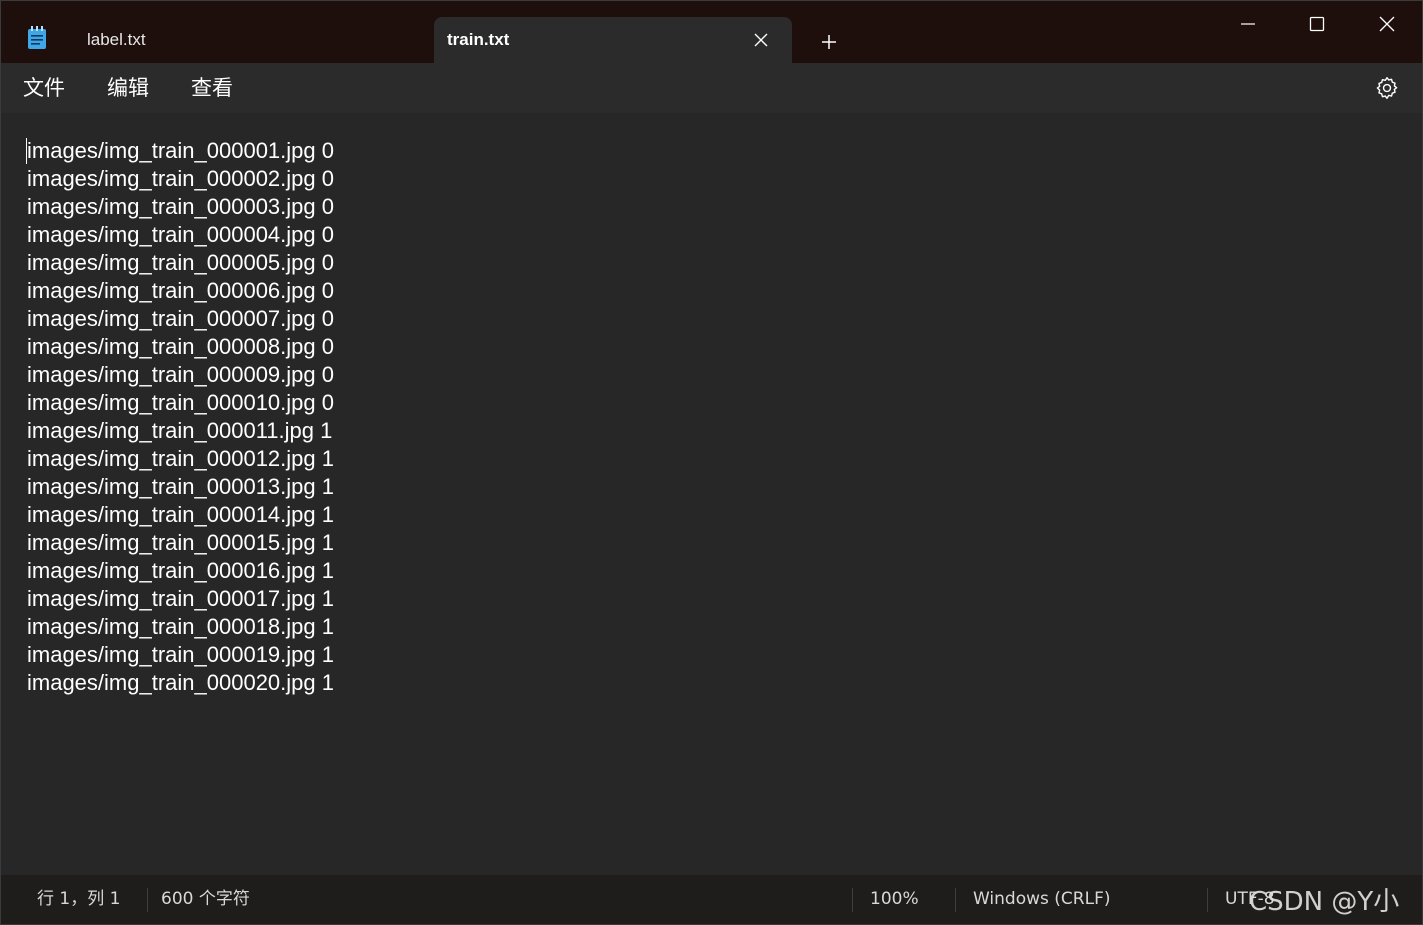 This screenshot has width=1423, height=925. What do you see at coordinates (180, 402) in the screenshot?
I see `text-line: images/img_train_000010.jpg 0` at bounding box center [180, 402].